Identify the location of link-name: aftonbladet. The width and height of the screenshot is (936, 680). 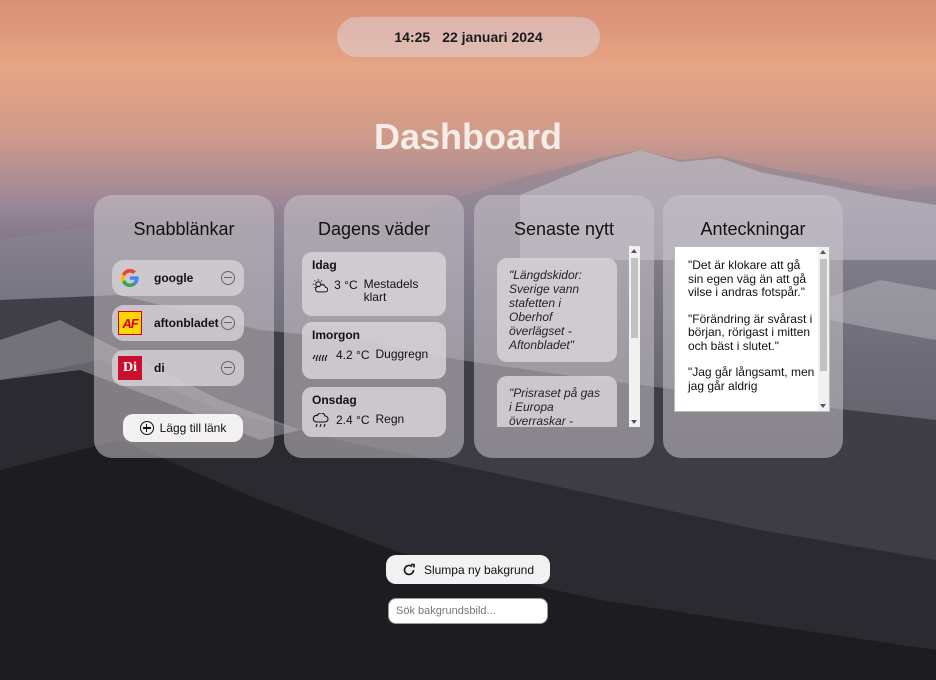
(186, 323).